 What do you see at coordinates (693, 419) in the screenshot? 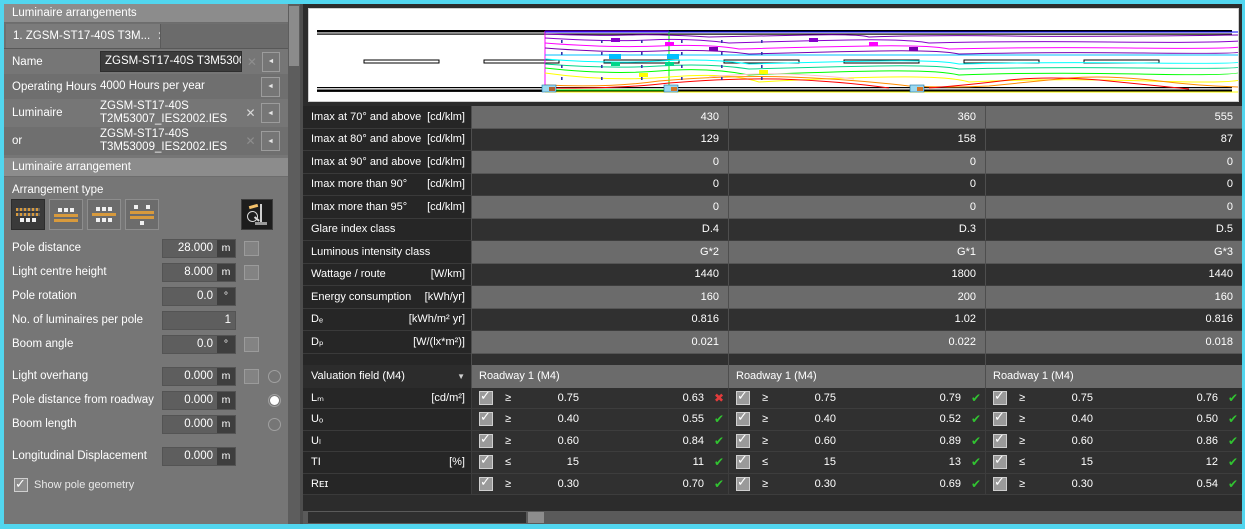
I see `result-value: 0.55` at bounding box center [693, 419].